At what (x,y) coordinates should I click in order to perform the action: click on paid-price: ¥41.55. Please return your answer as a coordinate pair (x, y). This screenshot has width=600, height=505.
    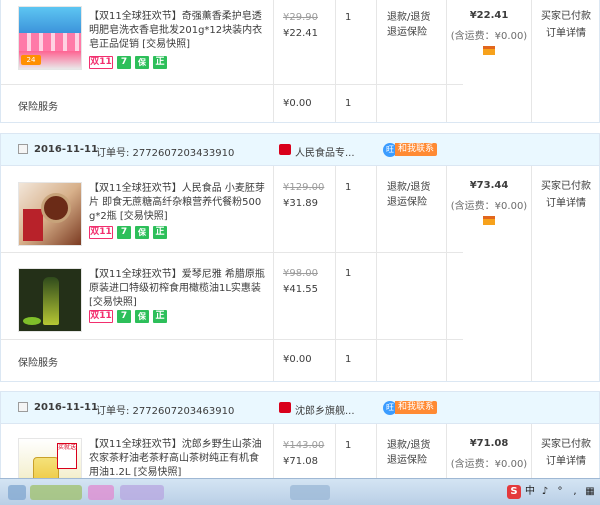
    Looking at the image, I should click on (300, 289).